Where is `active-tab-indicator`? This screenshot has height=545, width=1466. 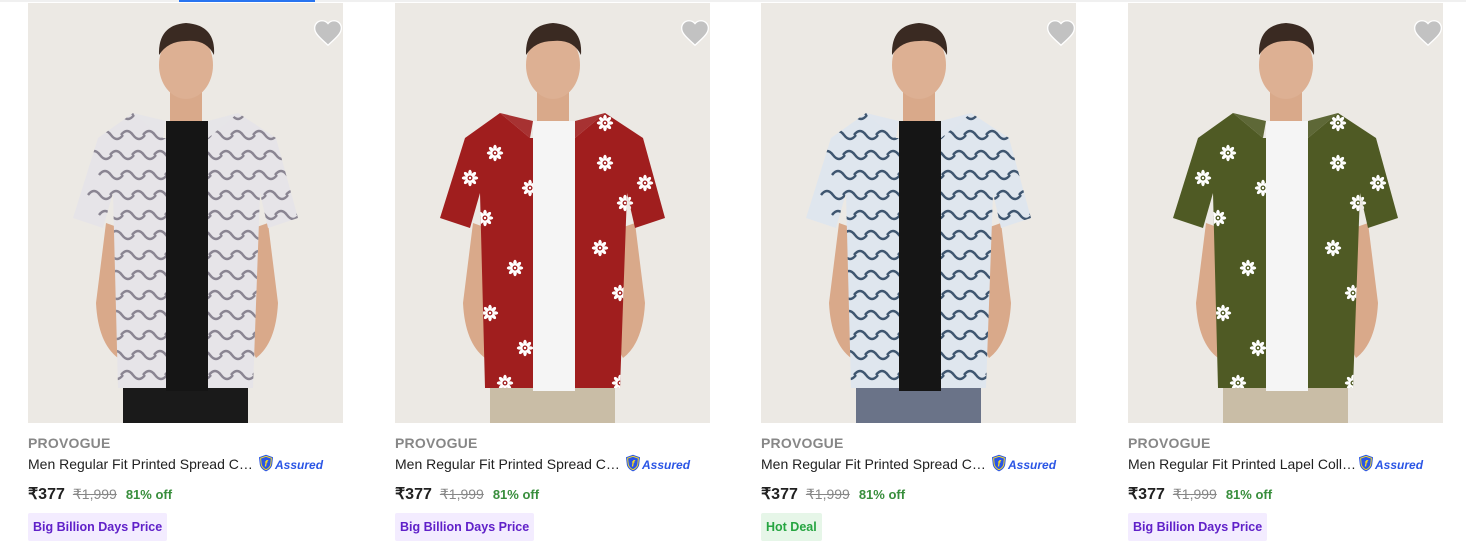
active-tab-indicator is located at coordinates (247, 1).